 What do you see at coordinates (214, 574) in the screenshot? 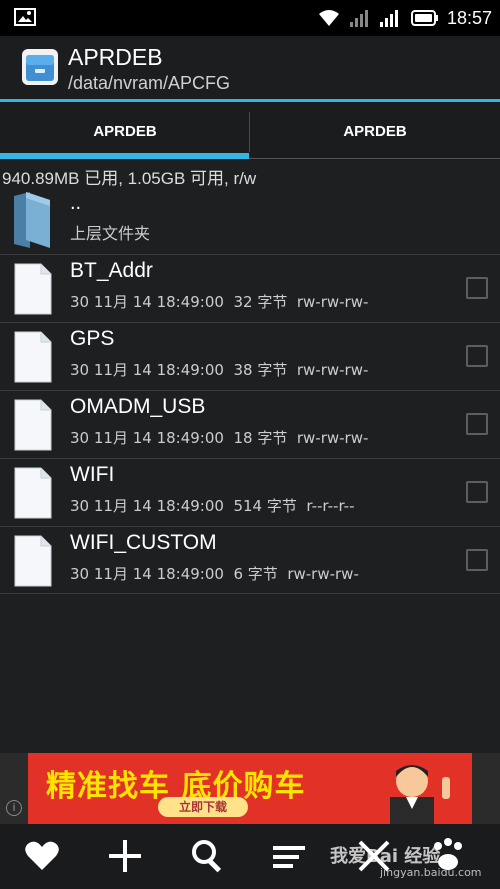
I see `file-meta: 30 11月 14 18:49:00 6 字节 rw-rw-rw-` at bounding box center [214, 574].